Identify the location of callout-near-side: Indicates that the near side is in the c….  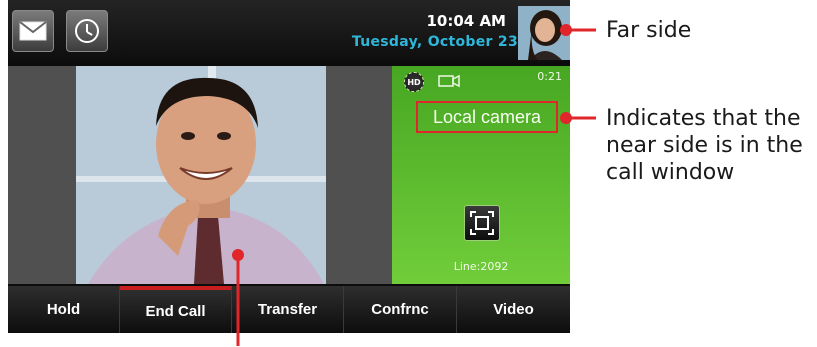
(704, 145).